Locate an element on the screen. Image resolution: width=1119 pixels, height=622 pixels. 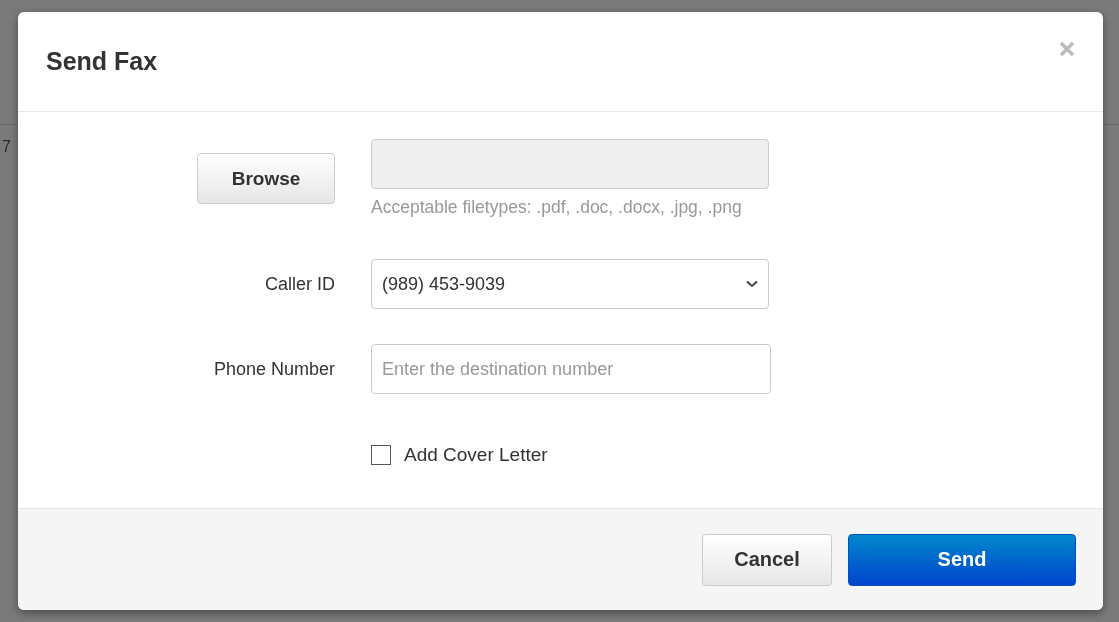
filetypes-hint: Acceptable filetypes: .pdf, .doc, .docx, .jpg, .png is located at coordinates (557, 207).